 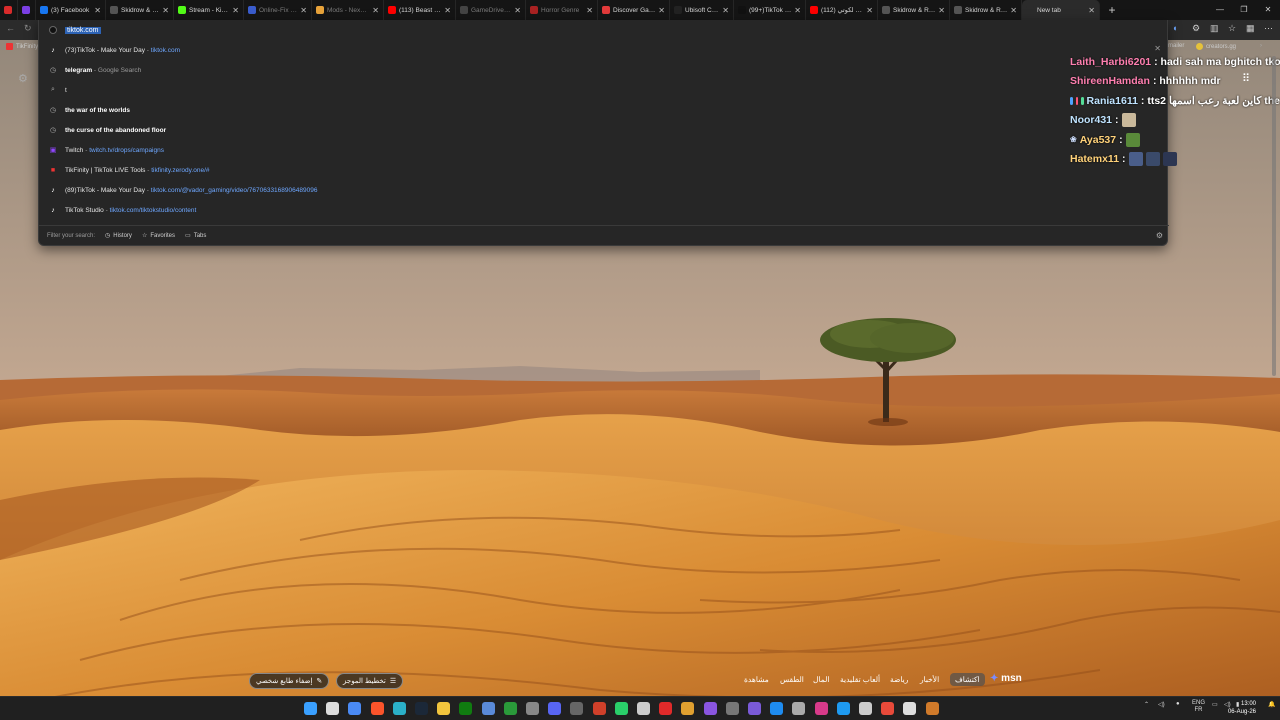 What do you see at coordinates (1161, 704) in the screenshot?
I see `audio-icon: ◁)` at bounding box center [1161, 704].